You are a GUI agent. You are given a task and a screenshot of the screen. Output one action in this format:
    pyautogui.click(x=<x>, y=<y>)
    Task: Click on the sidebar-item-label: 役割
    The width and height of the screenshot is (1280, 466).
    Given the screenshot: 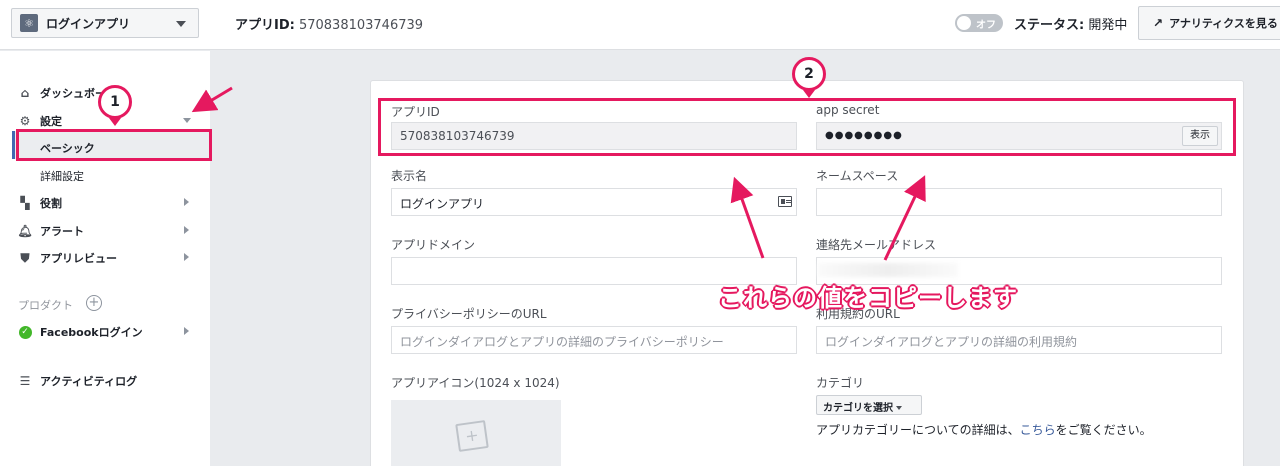 What is the action you would take?
    pyautogui.click(x=51, y=203)
    